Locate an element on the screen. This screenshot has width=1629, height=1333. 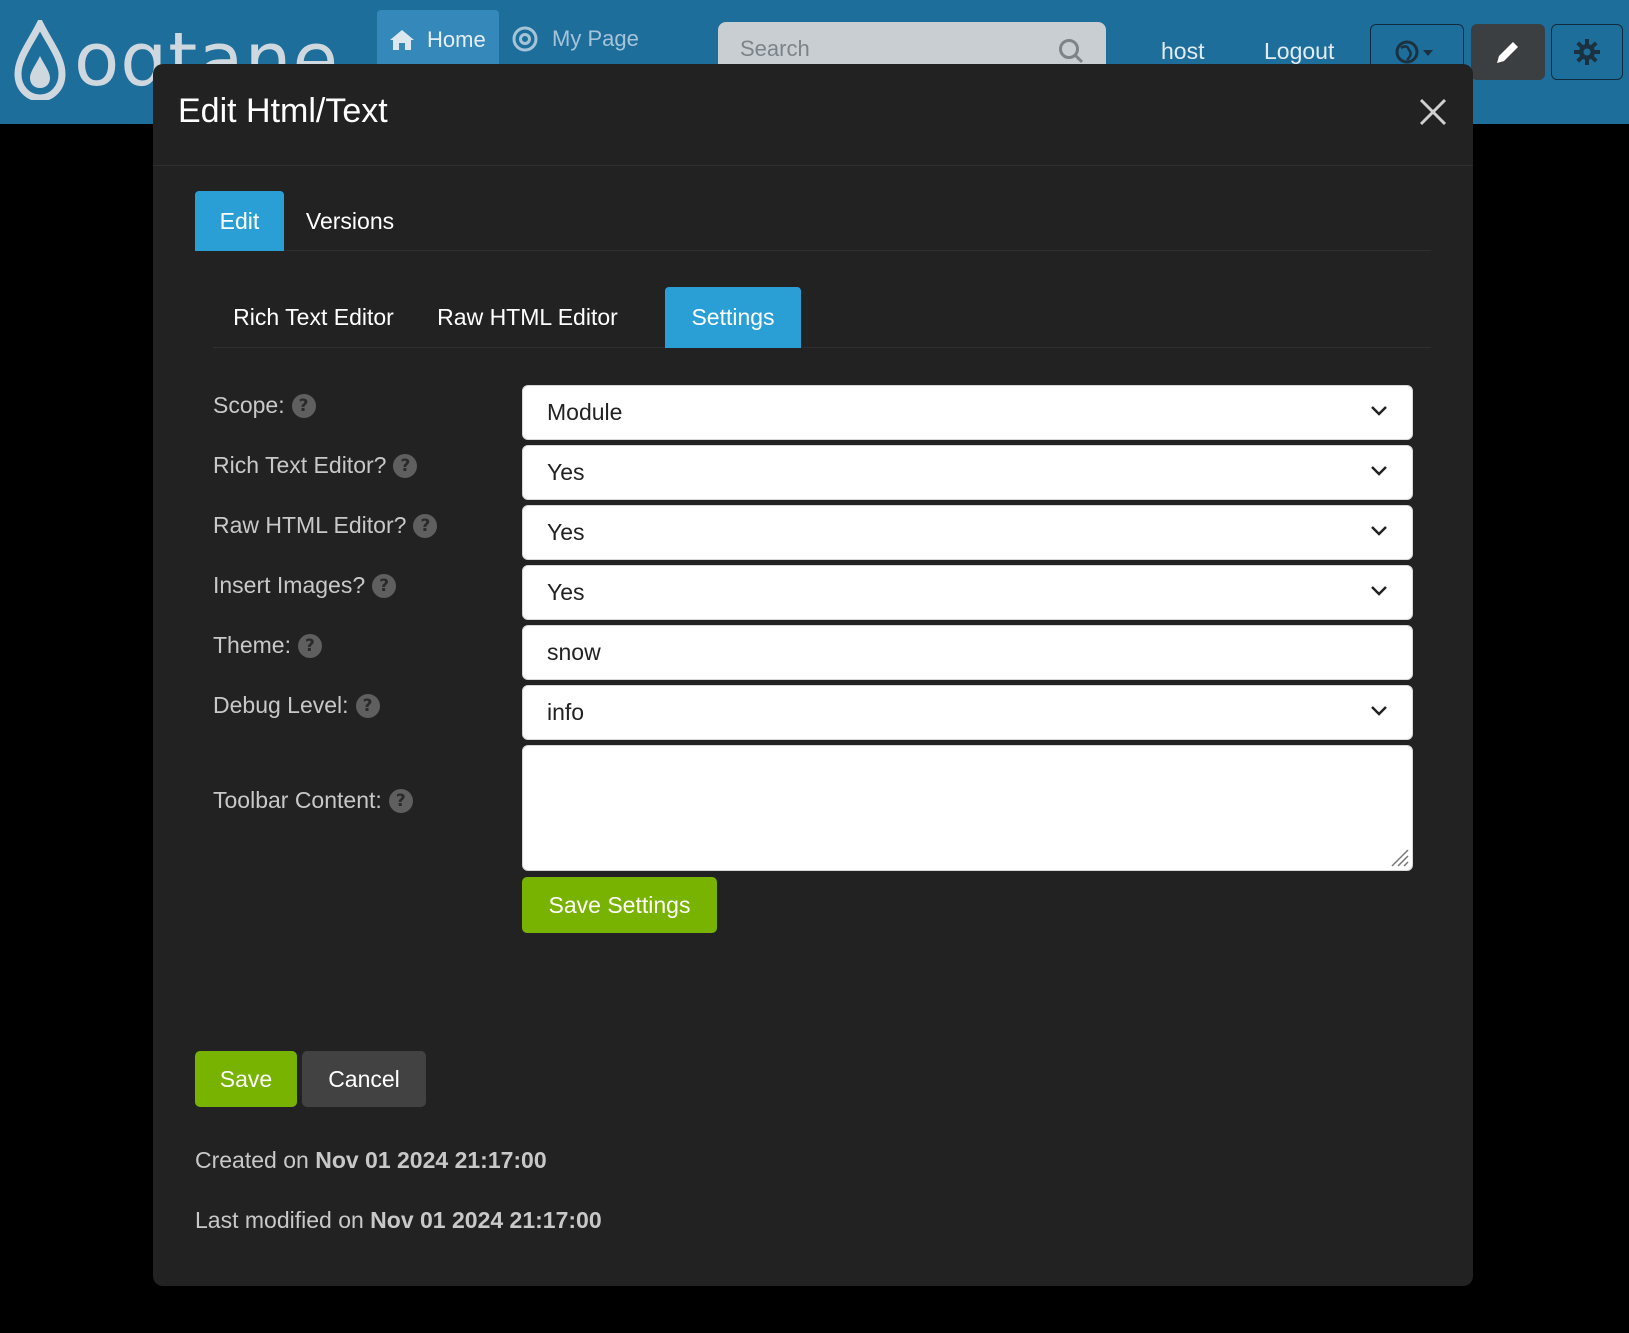
insert-images-label-text: Insert Images? is located at coordinates (289, 585).